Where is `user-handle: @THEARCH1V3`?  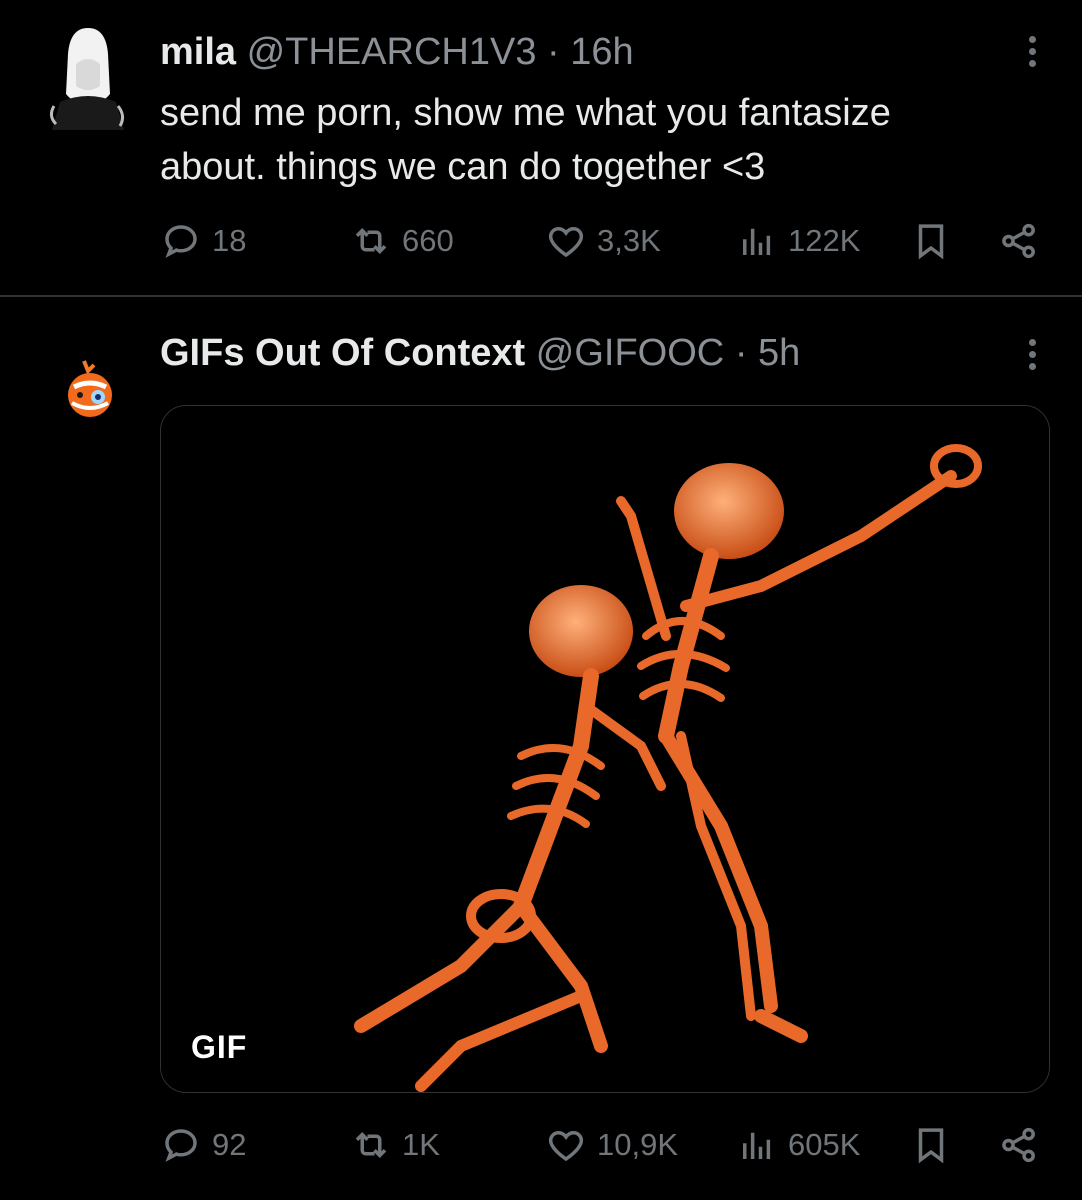
user-handle: @THEARCH1V3 is located at coordinates (392, 52).